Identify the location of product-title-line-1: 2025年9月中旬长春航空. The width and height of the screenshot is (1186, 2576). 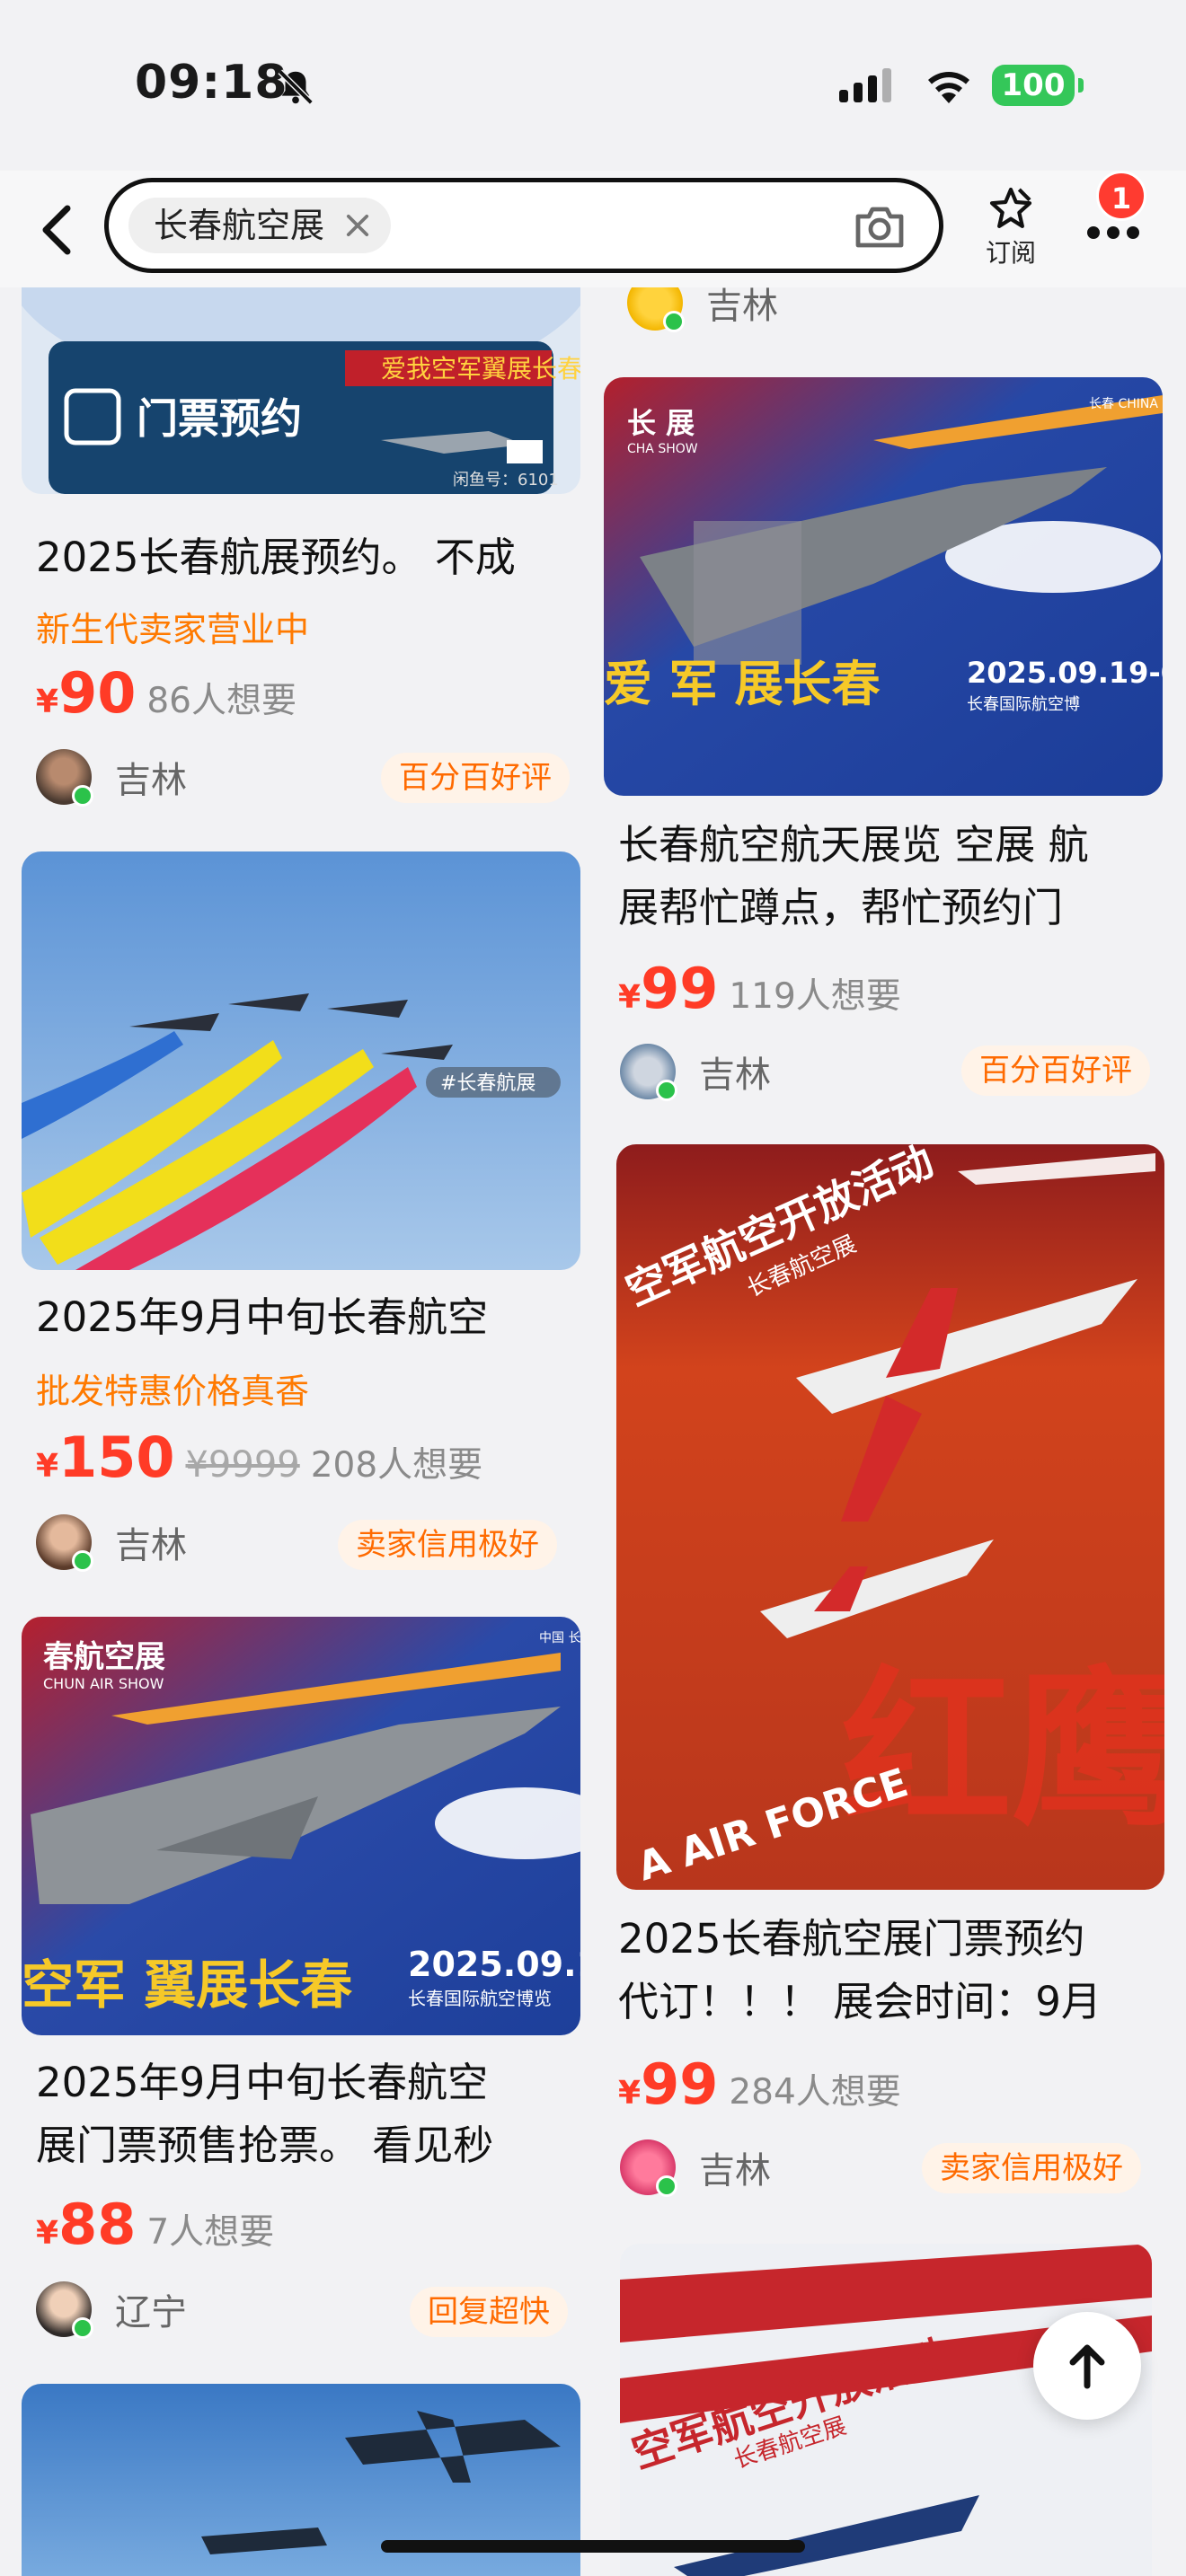
(305, 2082).